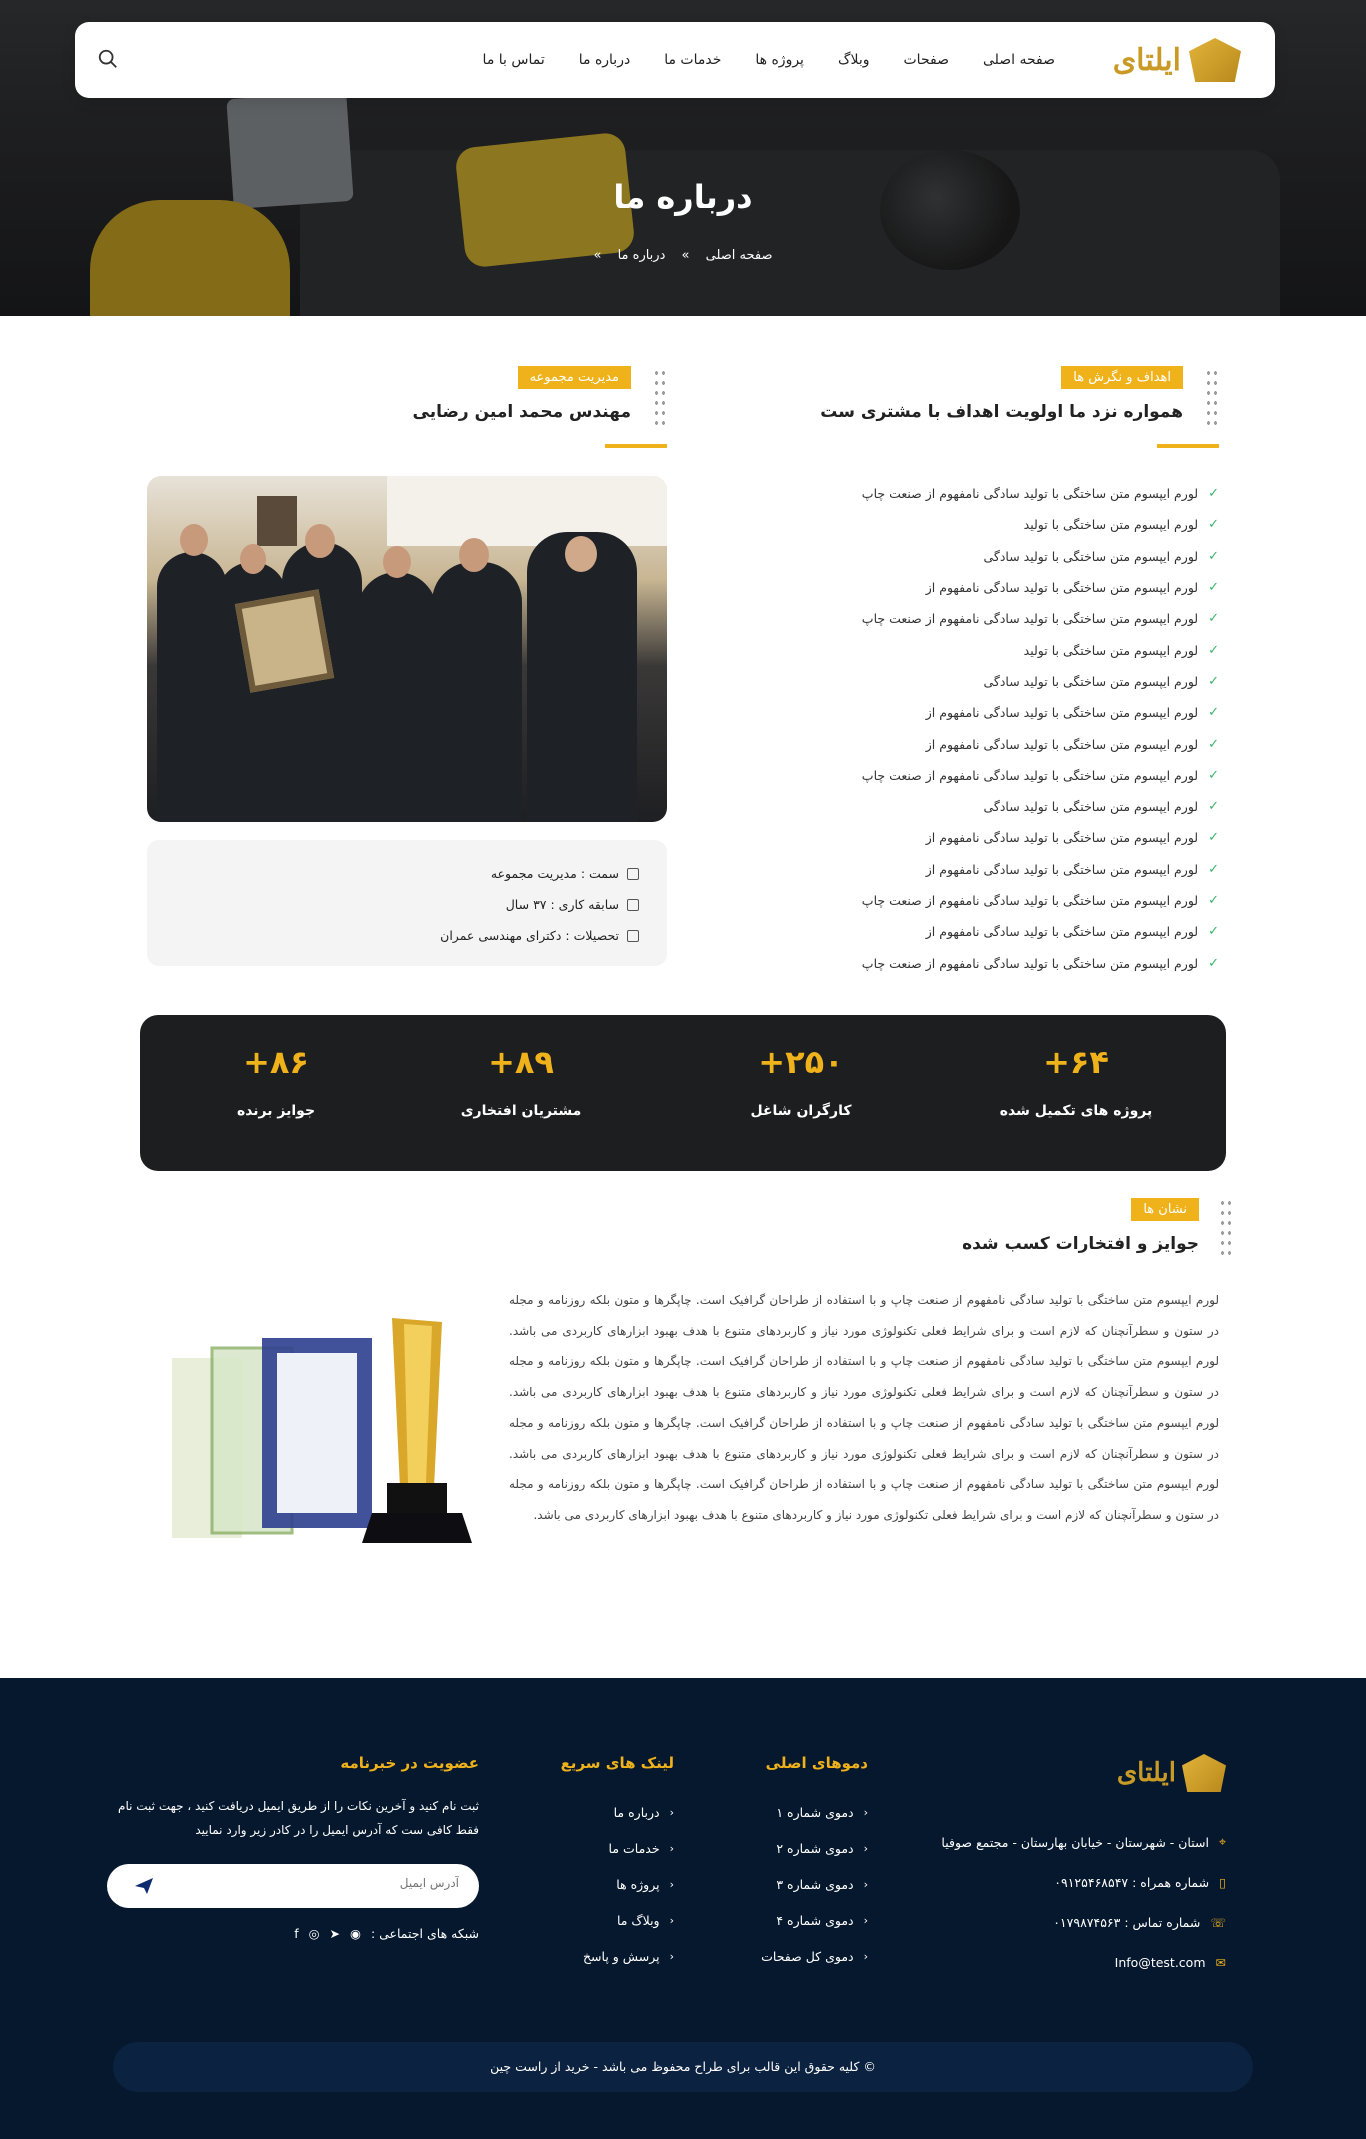  What do you see at coordinates (636, 446) in the screenshot?
I see `manager-underline` at bounding box center [636, 446].